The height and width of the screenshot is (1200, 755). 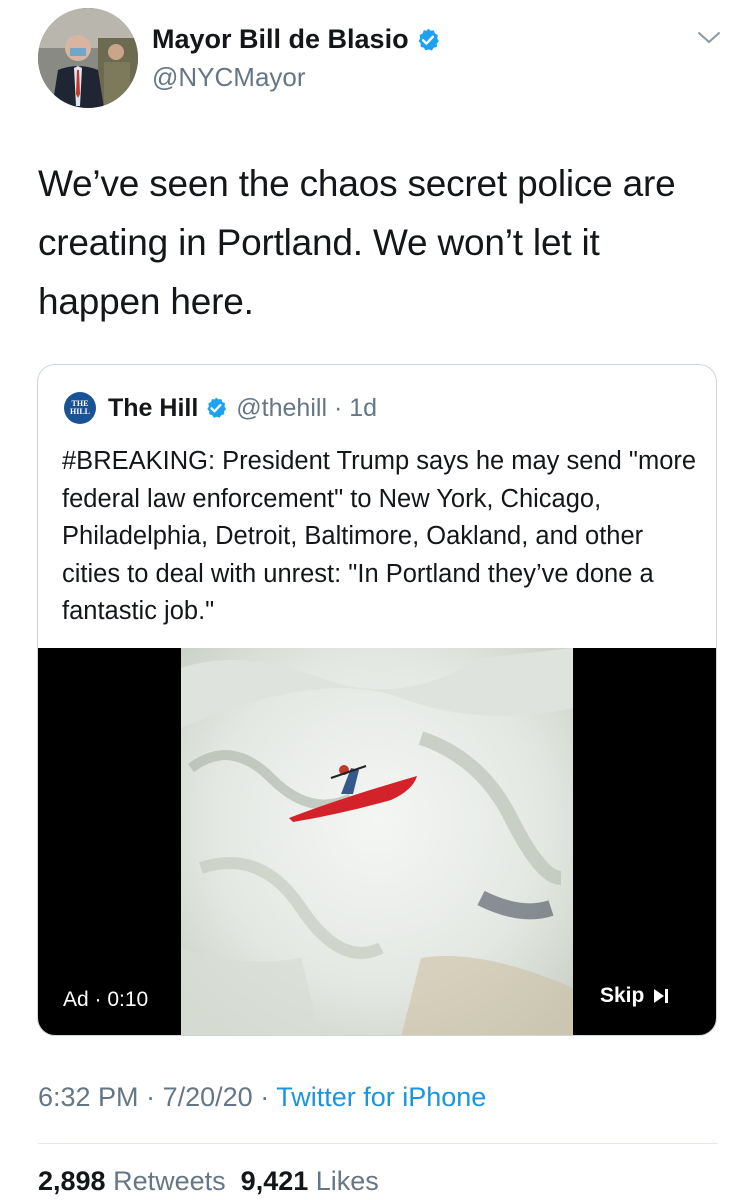 I want to click on profile-photo, so click(x=88, y=58).